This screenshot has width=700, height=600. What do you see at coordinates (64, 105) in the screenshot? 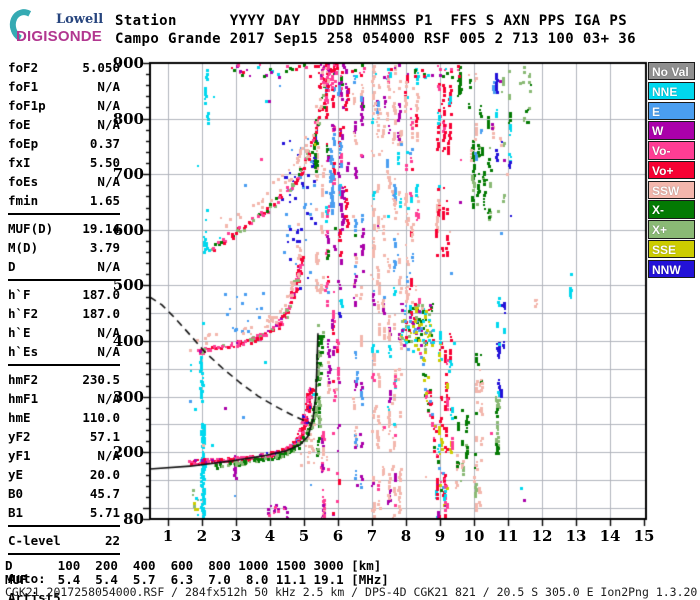
I see `param-row-fof1p: foF1p N/A` at bounding box center [64, 105].